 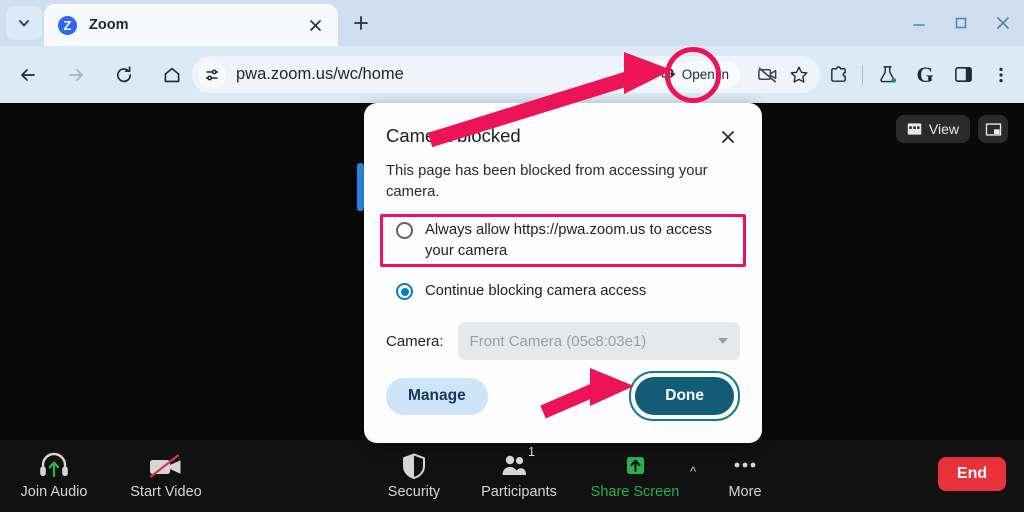 What do you see at coordinates (437, 396) in the screenshot?
I see `manage-button: Manage` at bounding box center [437, 396].